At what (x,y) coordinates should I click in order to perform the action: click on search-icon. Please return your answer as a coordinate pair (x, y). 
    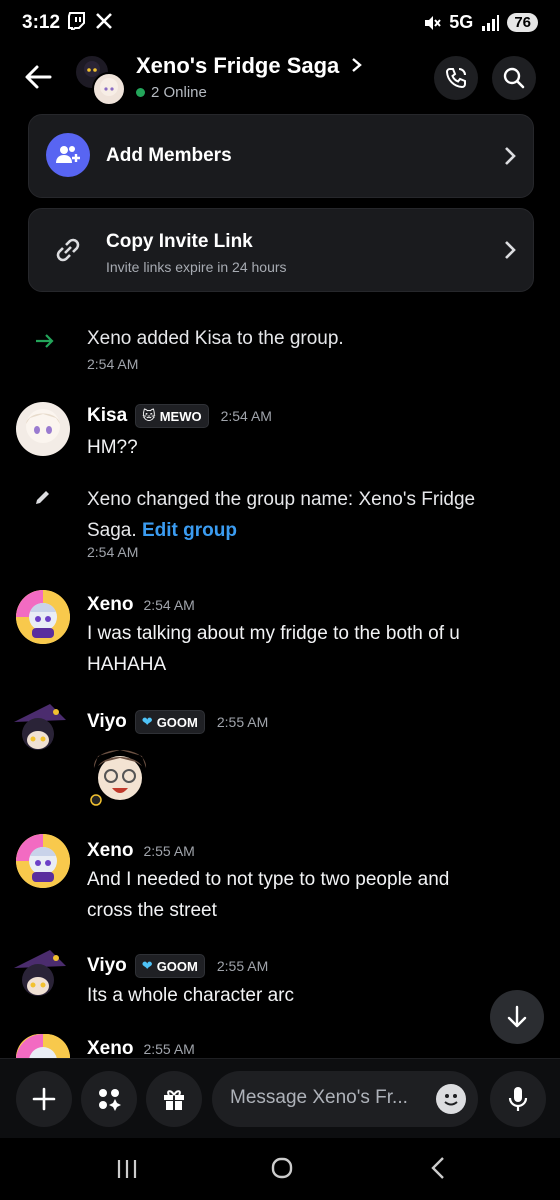
    Looking at the image, I should click on (514, 78).